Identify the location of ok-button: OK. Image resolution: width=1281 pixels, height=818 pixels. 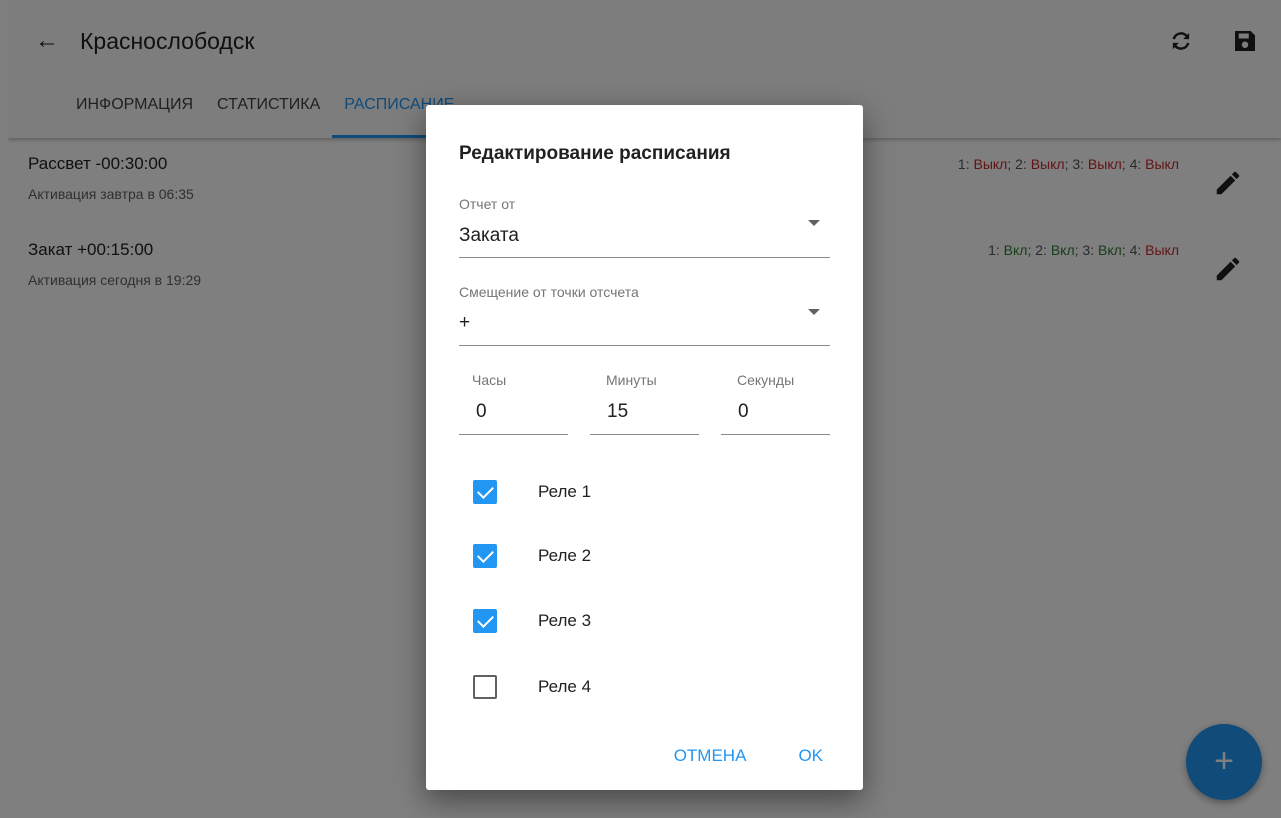
(810, 756).